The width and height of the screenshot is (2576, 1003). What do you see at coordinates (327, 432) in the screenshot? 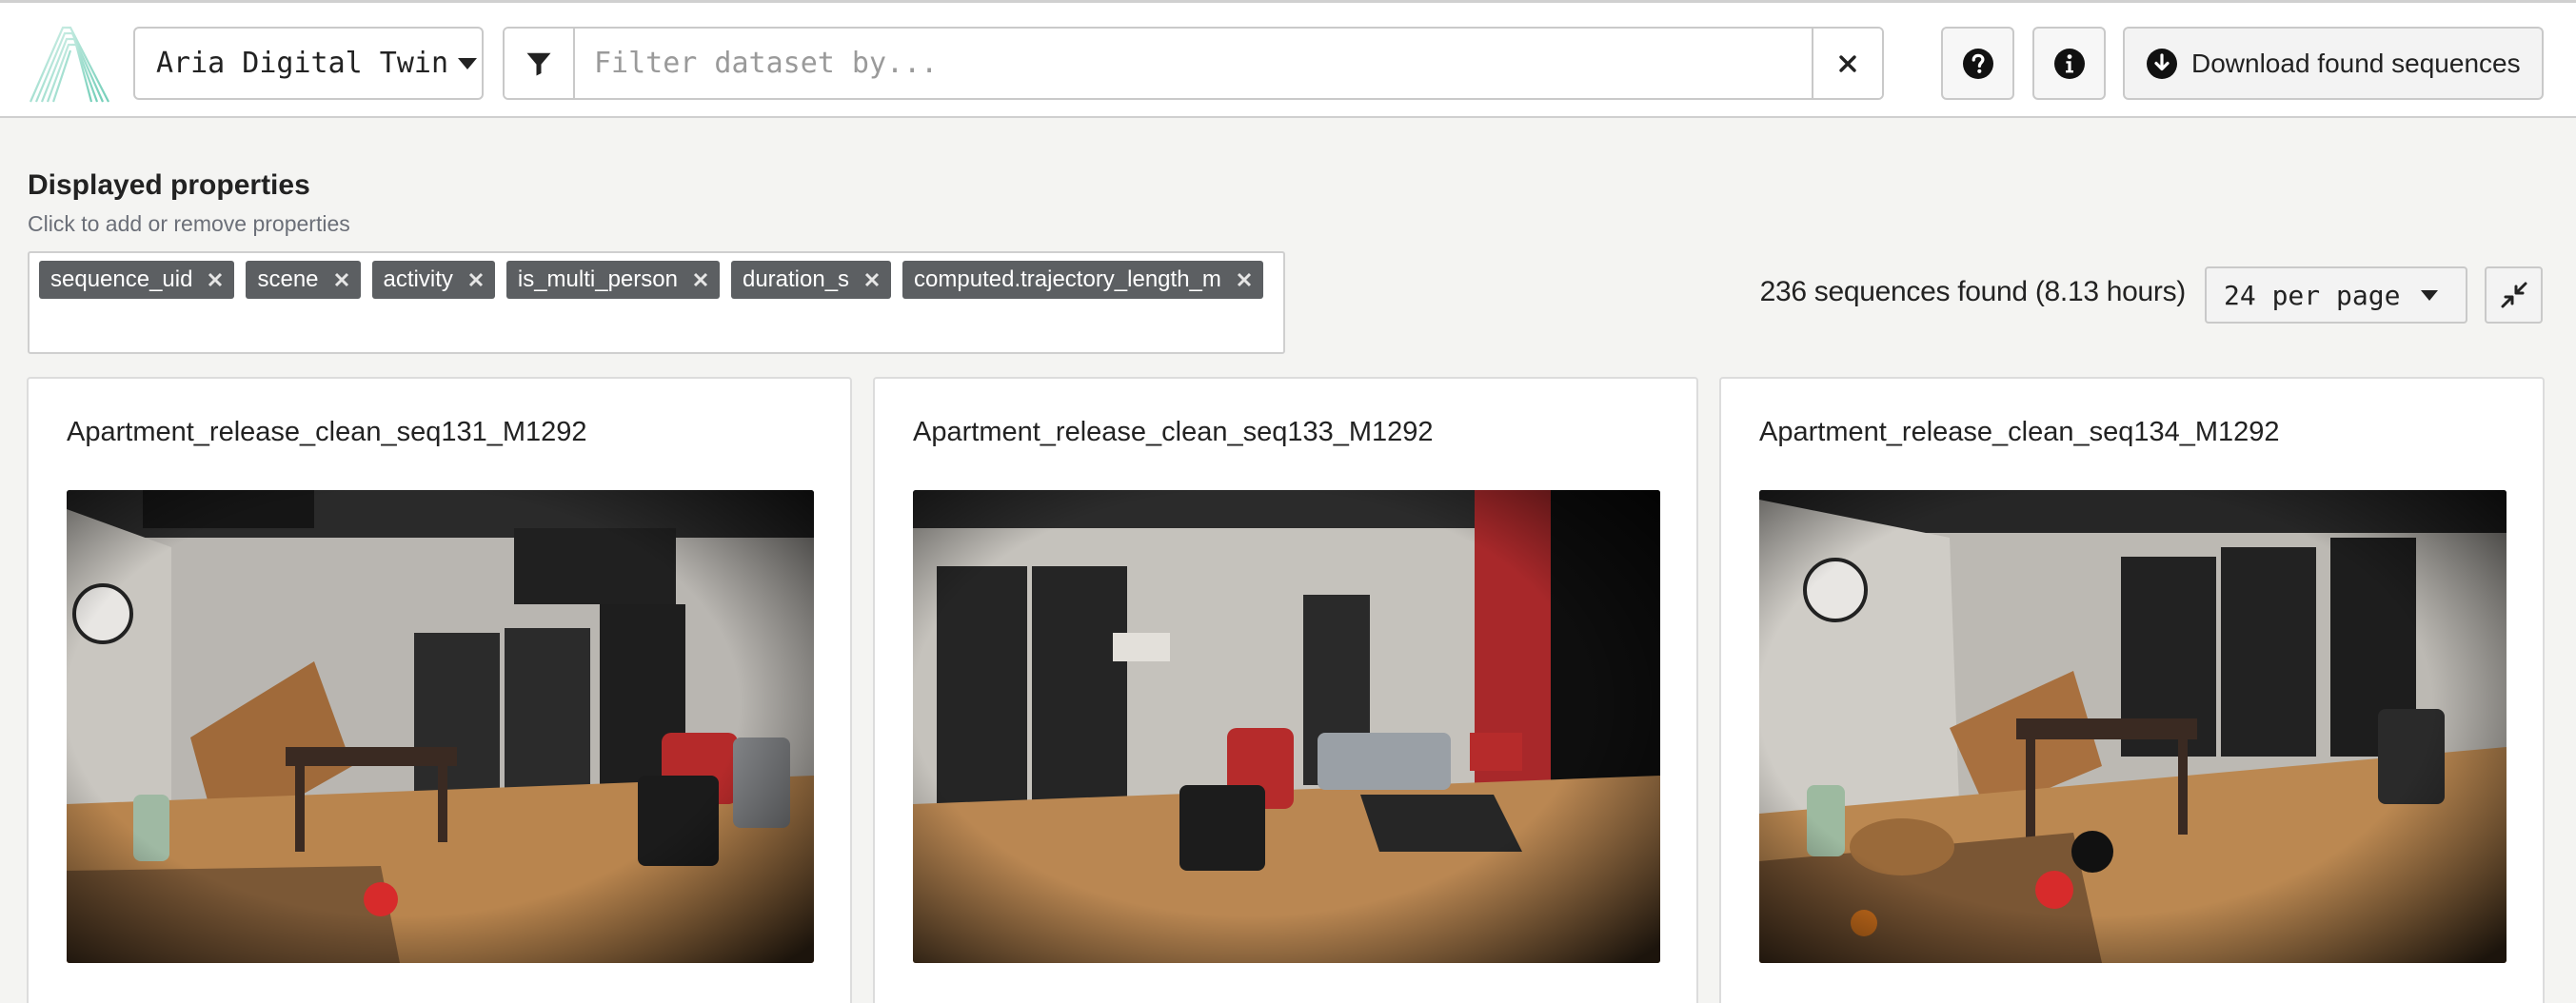
I see `sequence-card-title: Apartment_release_clean_seq131_M1292` at bounding box center [327, 432].